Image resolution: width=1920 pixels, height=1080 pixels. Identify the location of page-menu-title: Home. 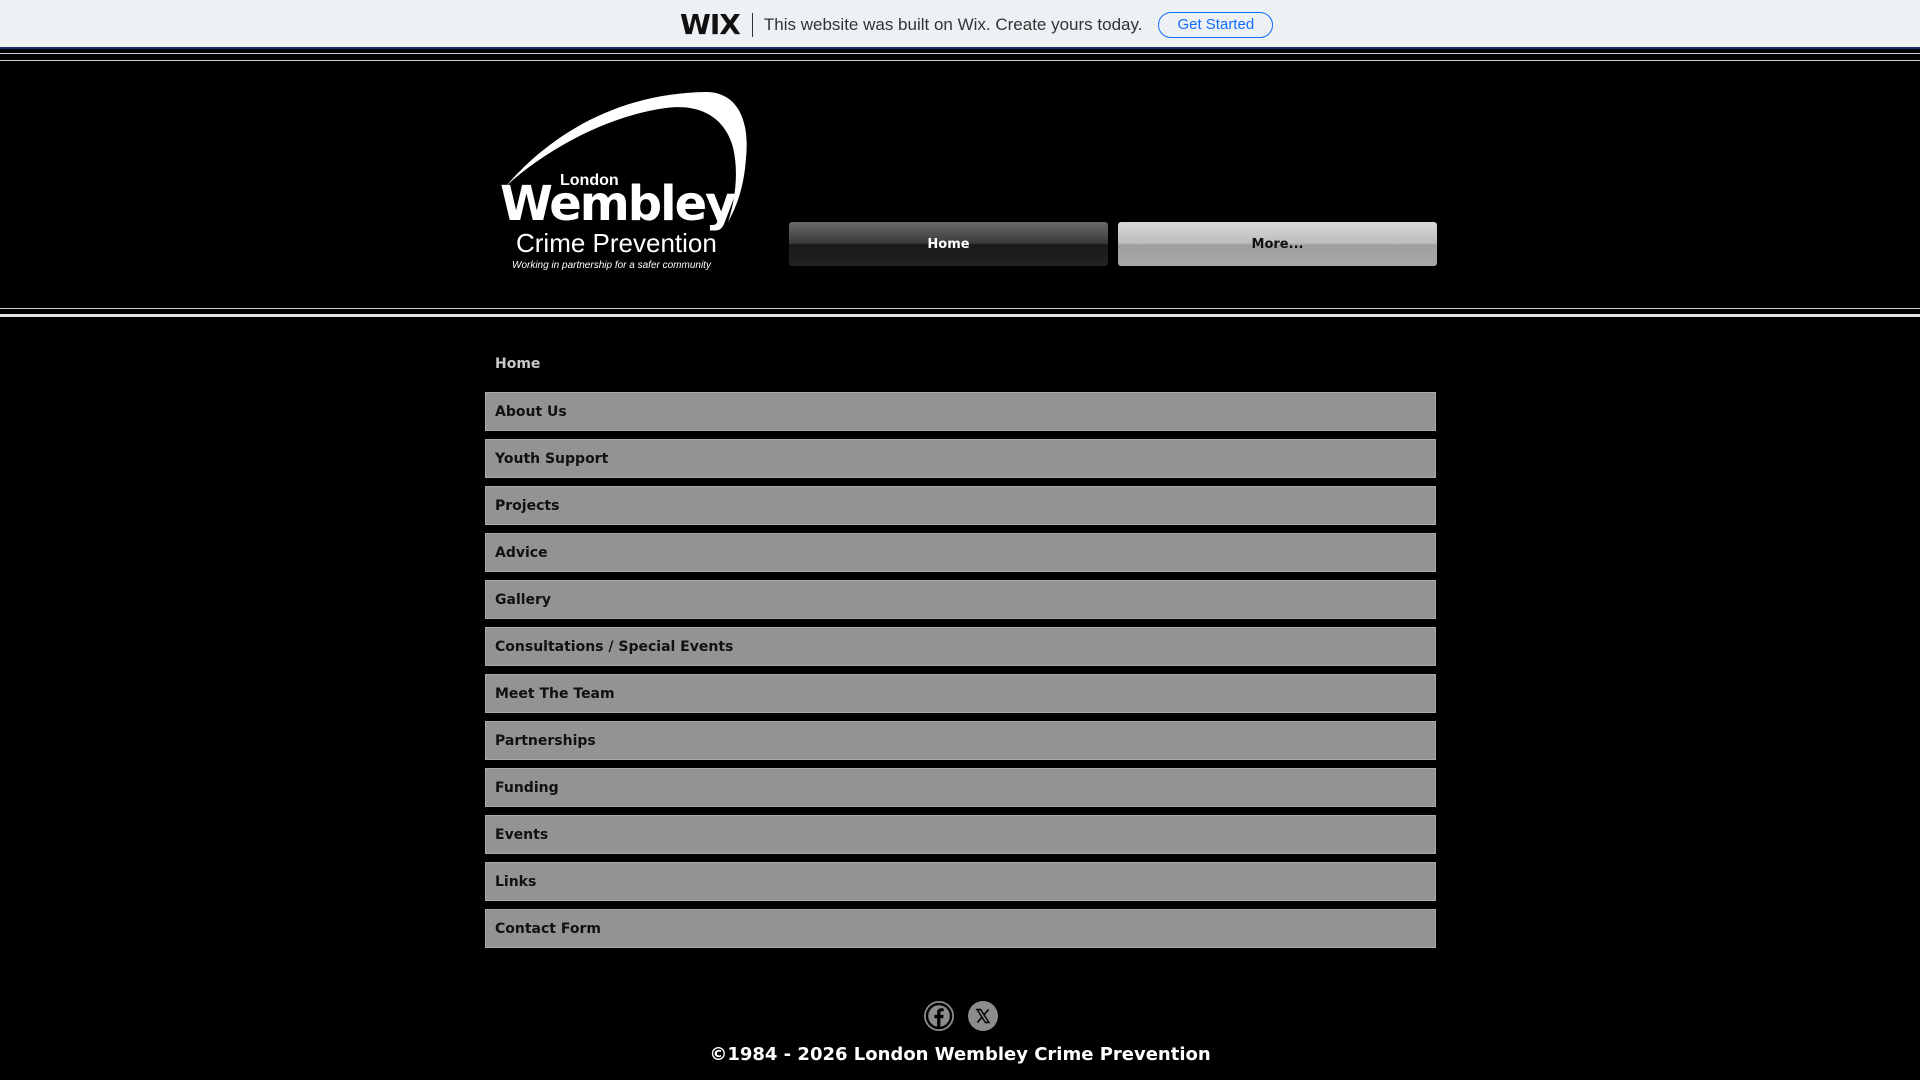
(517, 364).